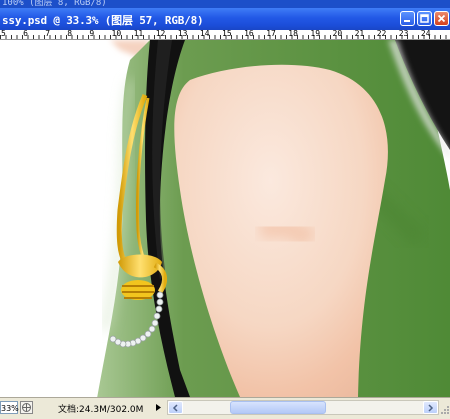  Describe the element at coordinates (315, 33) in the screenshot. I see `ruler-label: 19` at that location.